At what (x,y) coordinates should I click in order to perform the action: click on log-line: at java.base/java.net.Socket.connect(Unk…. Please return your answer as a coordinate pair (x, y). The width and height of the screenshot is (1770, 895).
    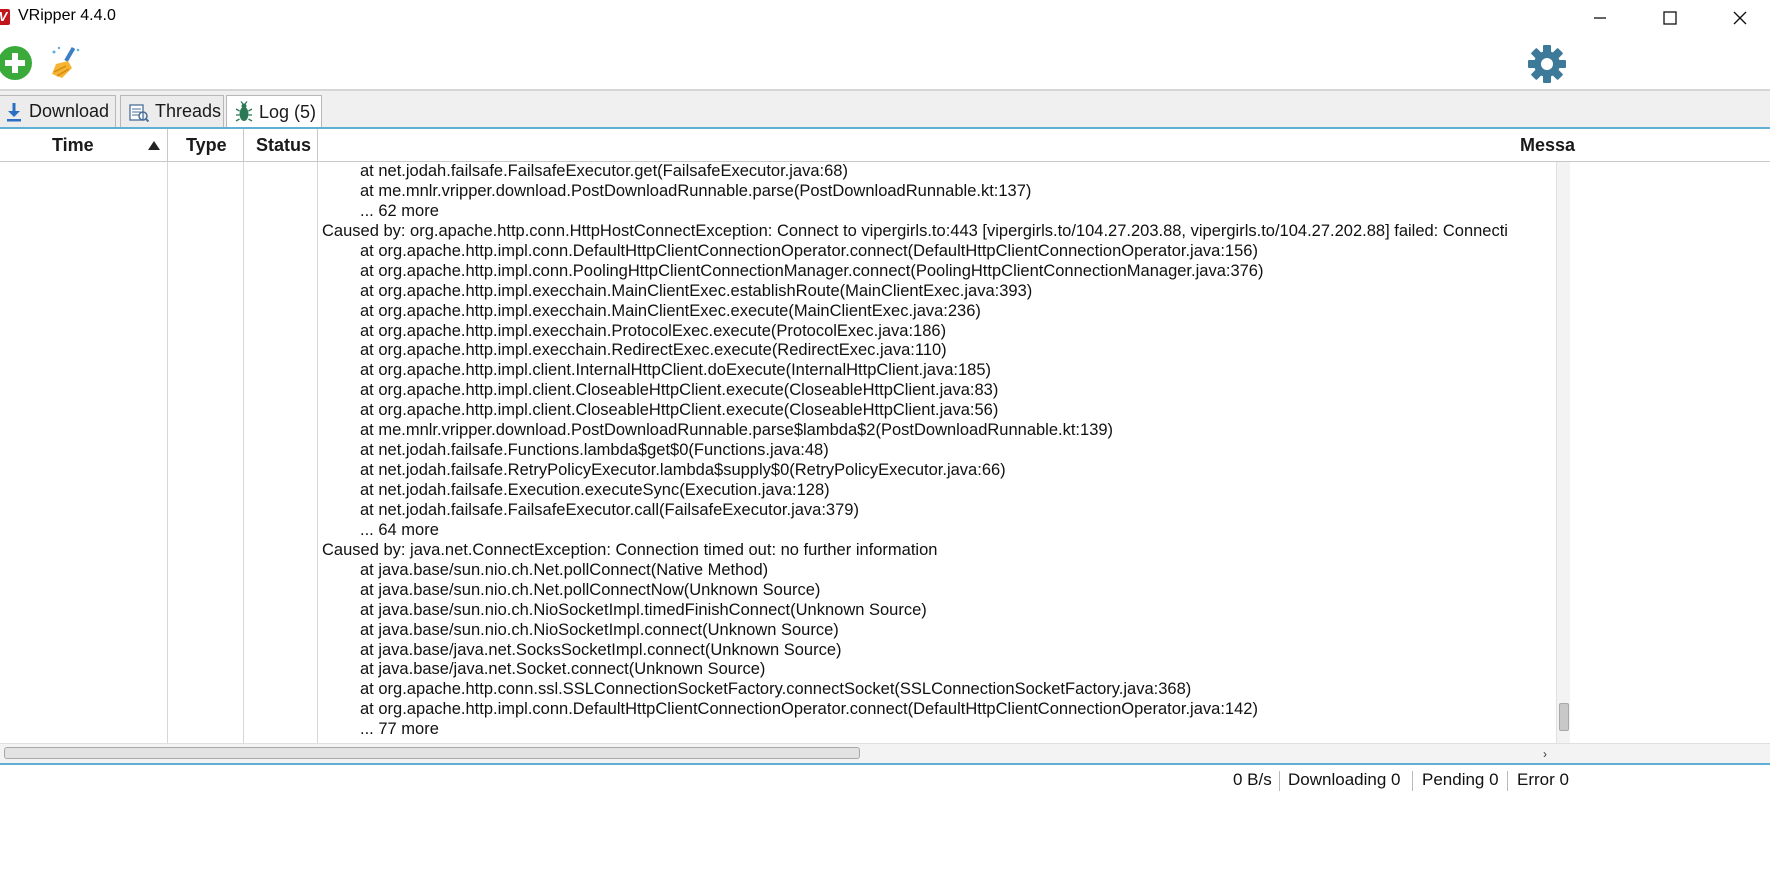
    Looking at the image, I should click on (563, 669).